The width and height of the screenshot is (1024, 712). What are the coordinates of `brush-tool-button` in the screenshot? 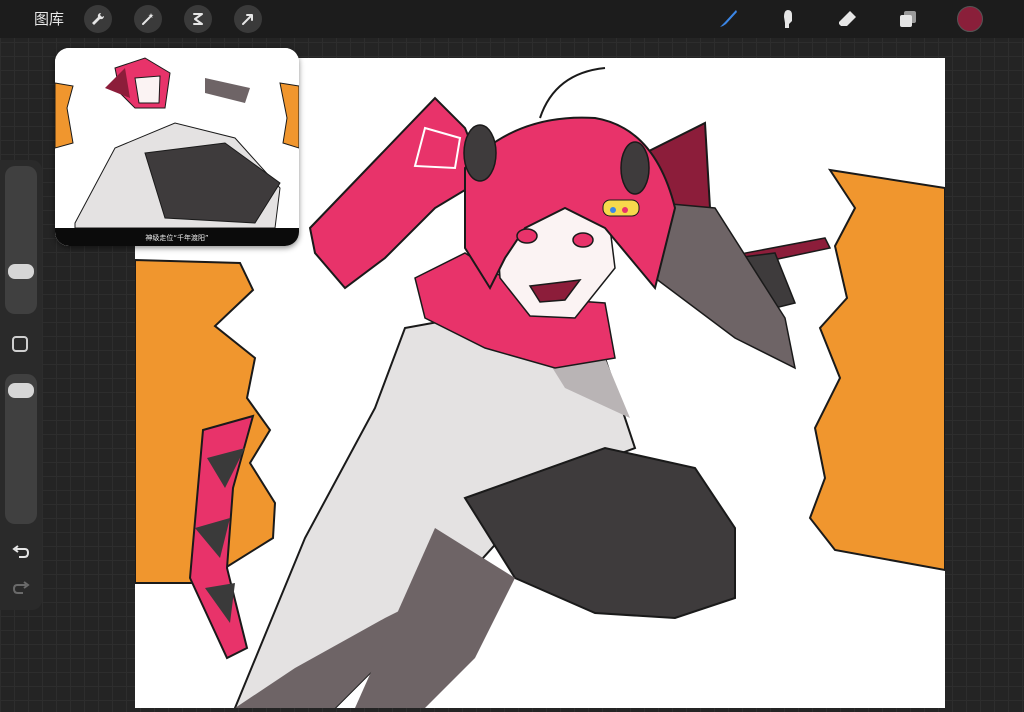 It's located at (728, 19).